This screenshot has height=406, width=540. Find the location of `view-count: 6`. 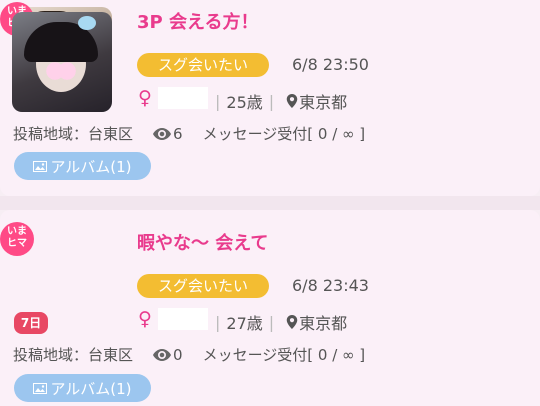

view-count: 6 is located at coordinates (178, 133).